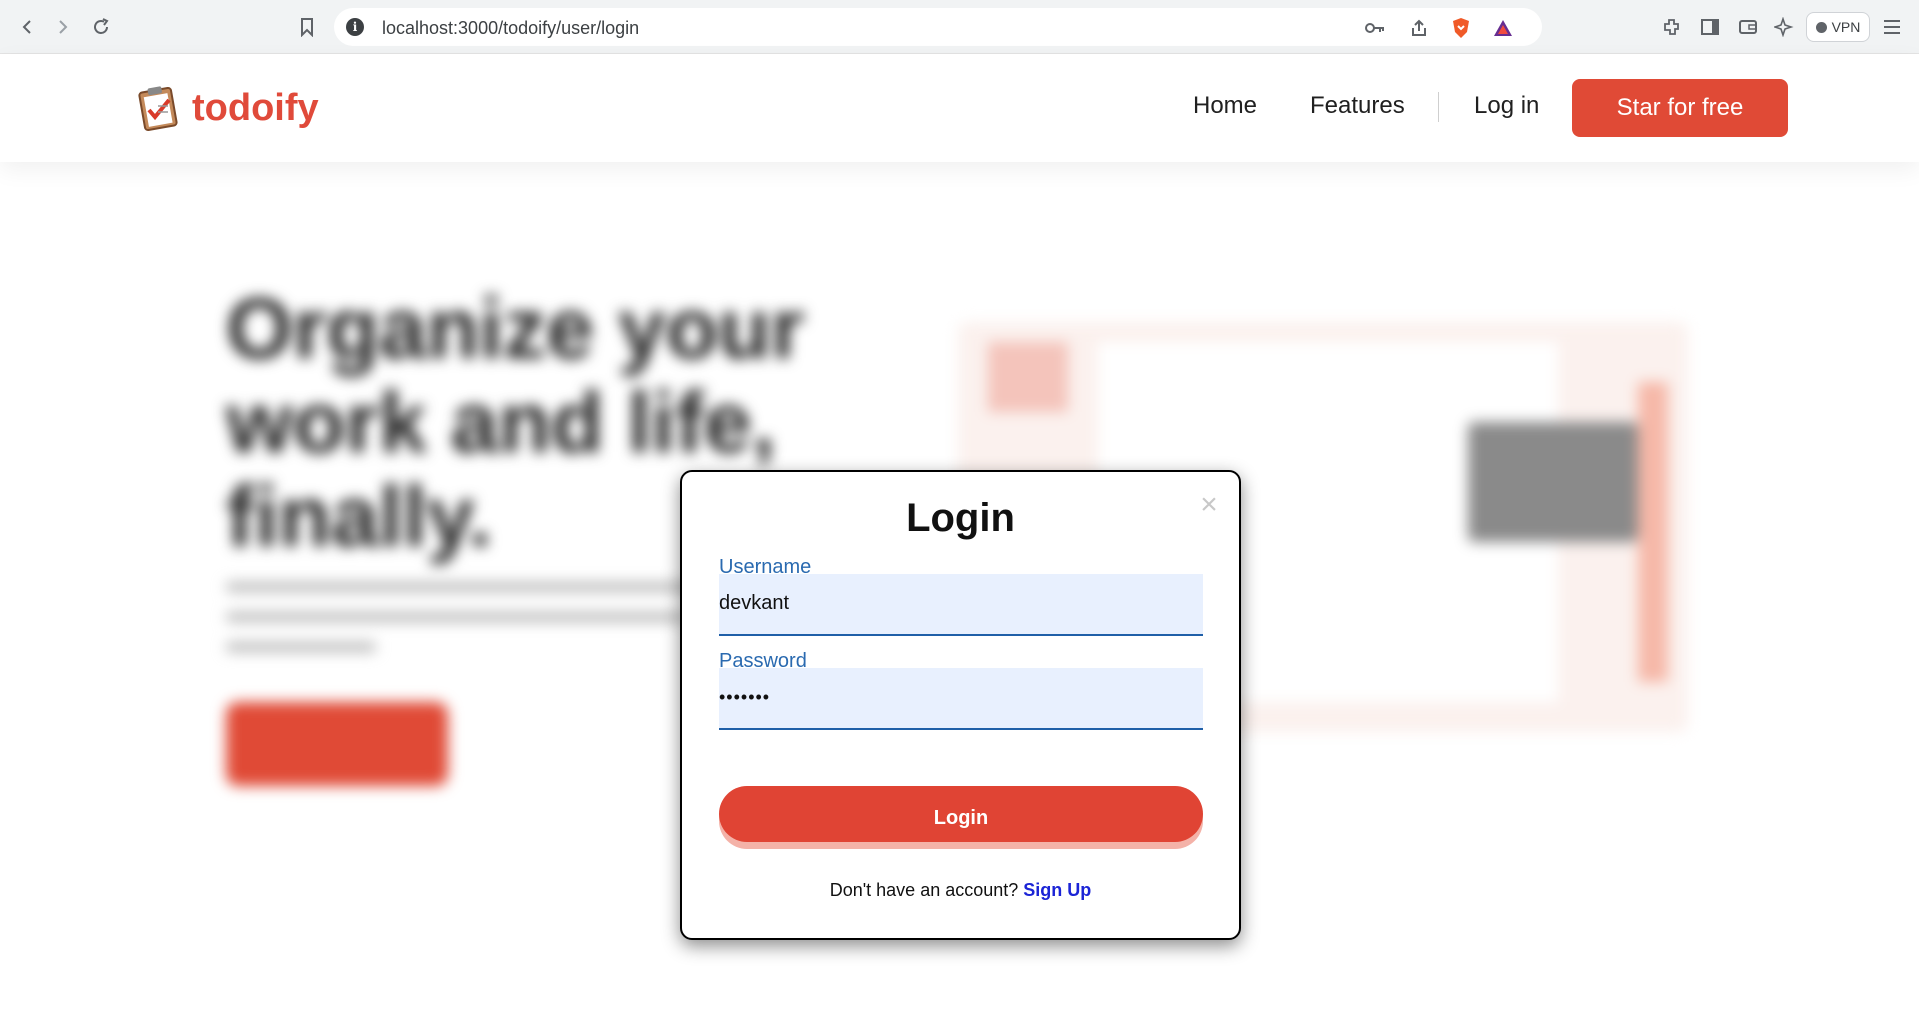 The width and height of the screenshot is (1919, 1032). Describe the element at coordinates (1672, 27) in the screenshot. I see `extensions-icon` at that location.